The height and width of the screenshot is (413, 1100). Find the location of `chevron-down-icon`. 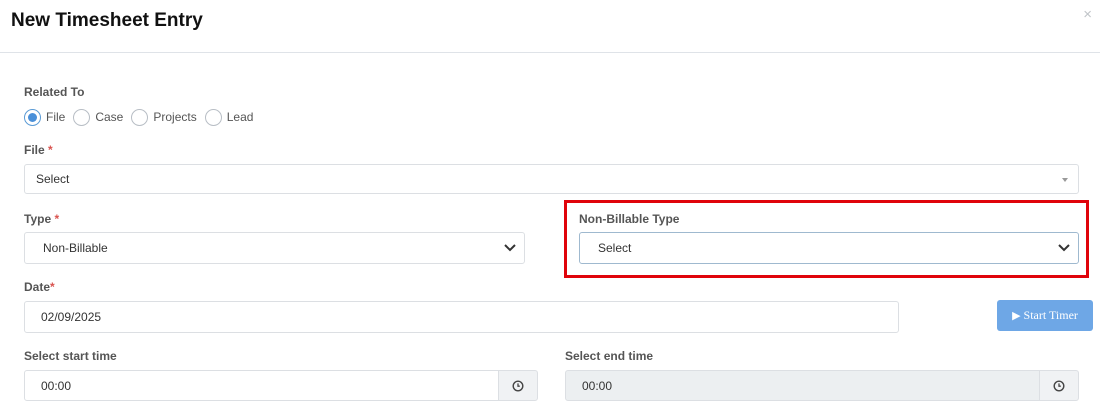

chevron-down-icon is located at coordinates (510, 248).